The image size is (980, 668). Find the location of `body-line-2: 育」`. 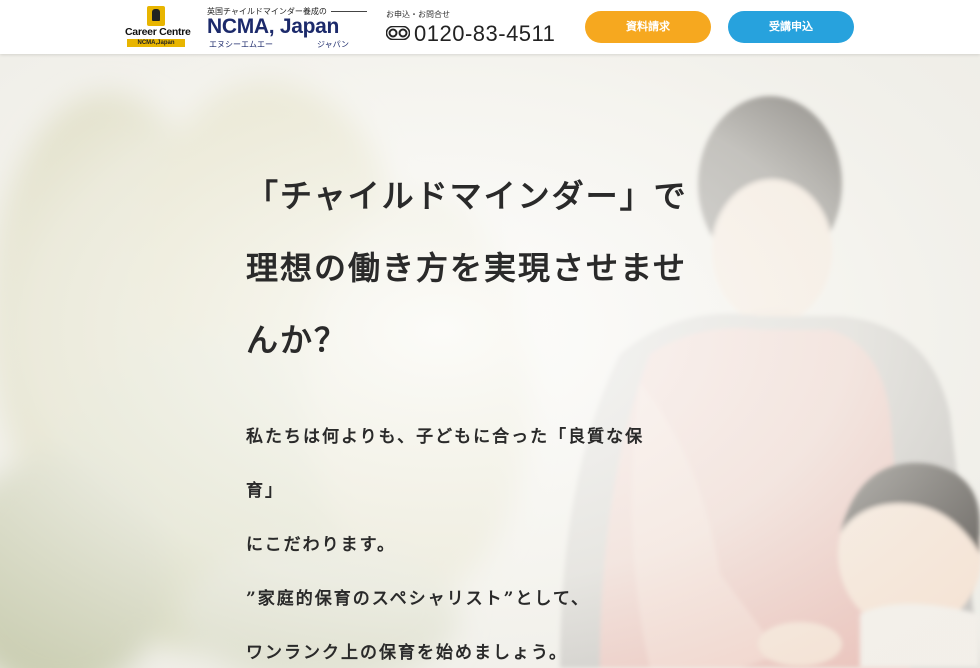

body-line-2: 育」 is located at coordinates (265, 491).